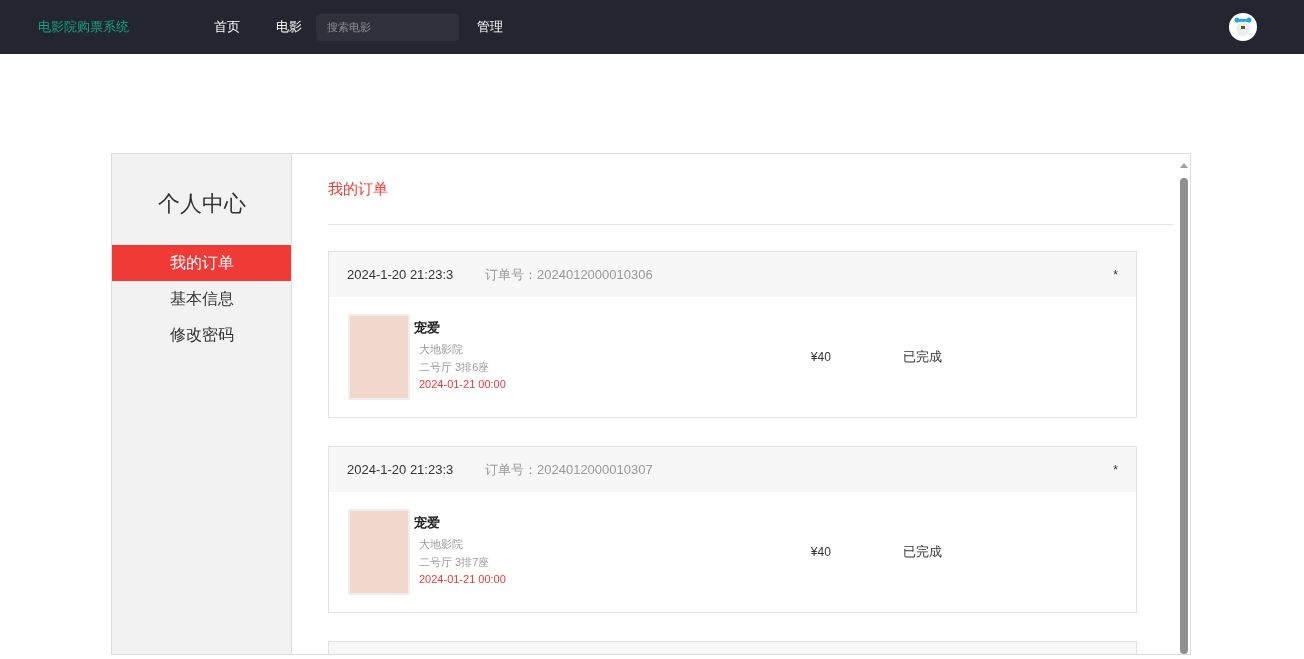 Image resolution: width=1304 pixels, height=659 pixels. I want to click on nav-link: 管理, so click(490, 27).